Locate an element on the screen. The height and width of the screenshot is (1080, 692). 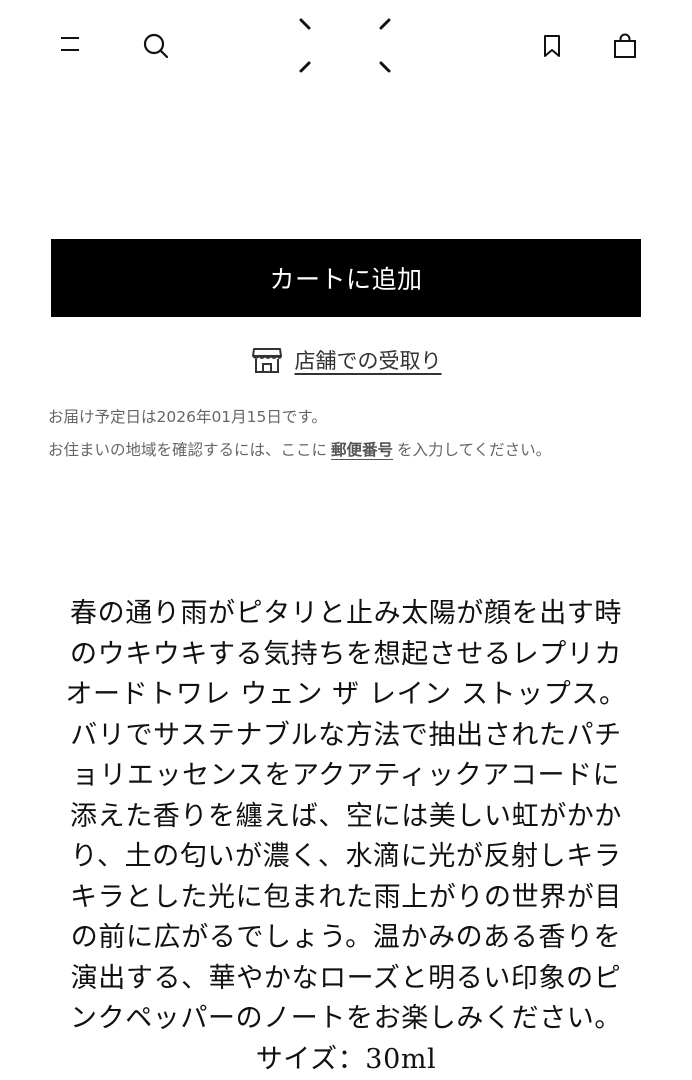
hamburger-menu-icon is located at coordinates (70, 44).